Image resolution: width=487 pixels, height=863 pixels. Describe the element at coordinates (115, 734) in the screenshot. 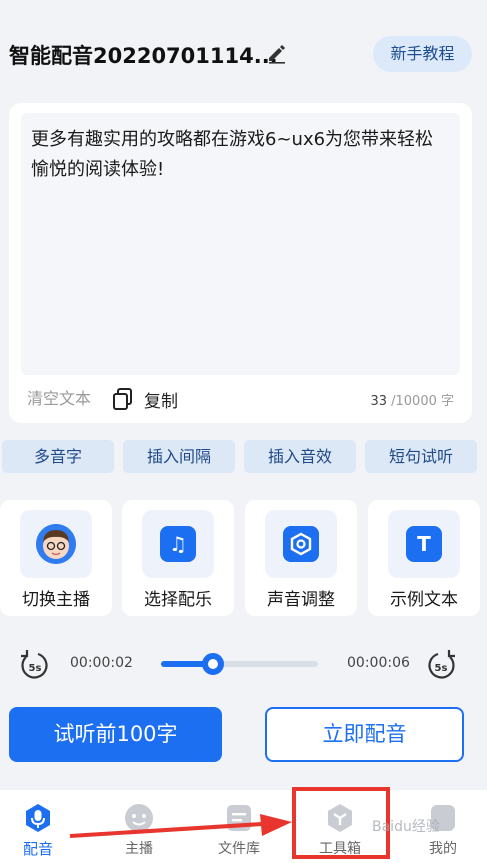

I see `preview-100-chars-button: 试听前100字` at that location.